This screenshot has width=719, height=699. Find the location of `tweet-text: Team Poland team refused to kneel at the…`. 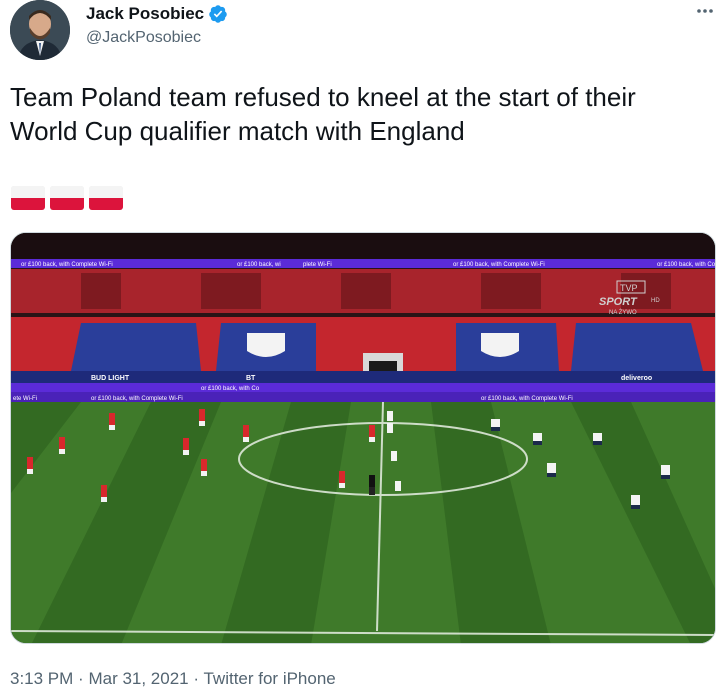

tweet-text: Team Poland team refused to kneel at the… is located at coordinates (323, 114).